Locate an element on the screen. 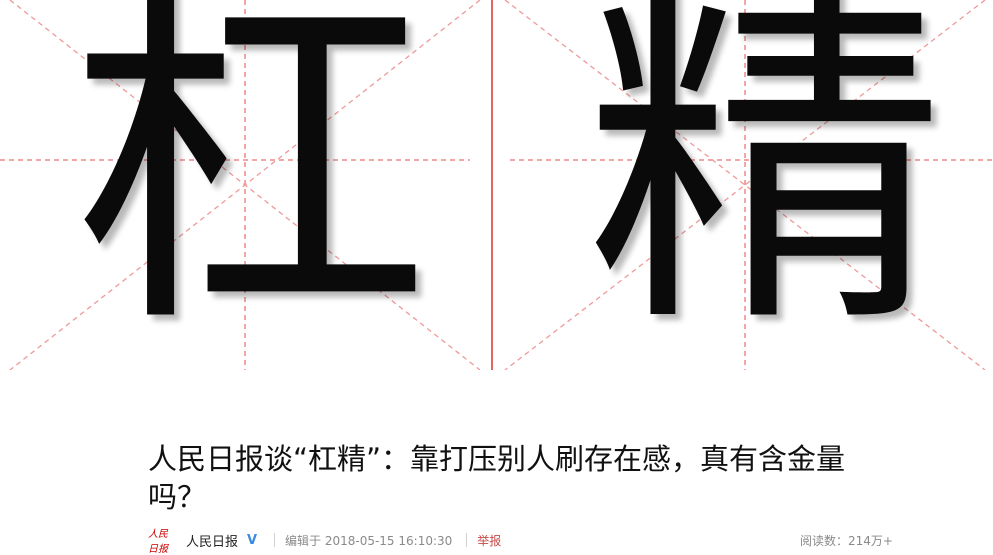 Image resolution: width=993 pixels, height=555 pixels. verified-badge-icon: V is located at coordinates (252, 540).